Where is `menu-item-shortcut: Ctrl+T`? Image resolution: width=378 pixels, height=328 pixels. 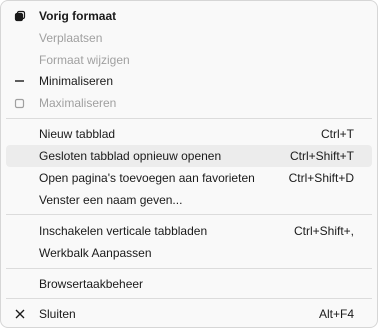
menu-item-shortcut: Ctrl+T is located at coordinates (337, 134).